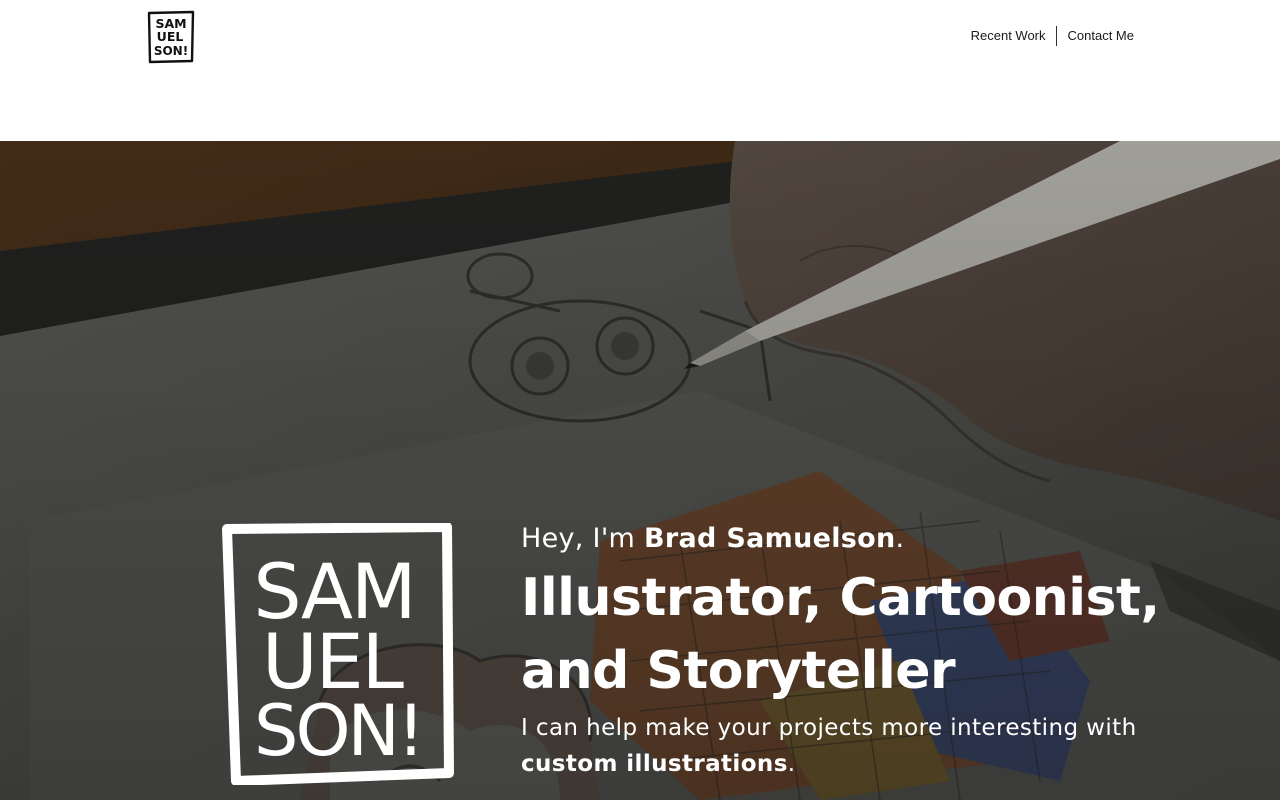 Image resolution: width=1280 pixels, height=800 pixels. I want to click on logo-text-line3: SON!, so click(171, 51).